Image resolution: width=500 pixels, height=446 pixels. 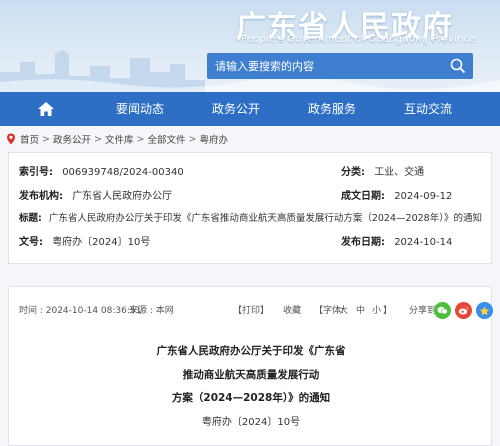 I want to click on home-icon, so click(x=46, y=109).